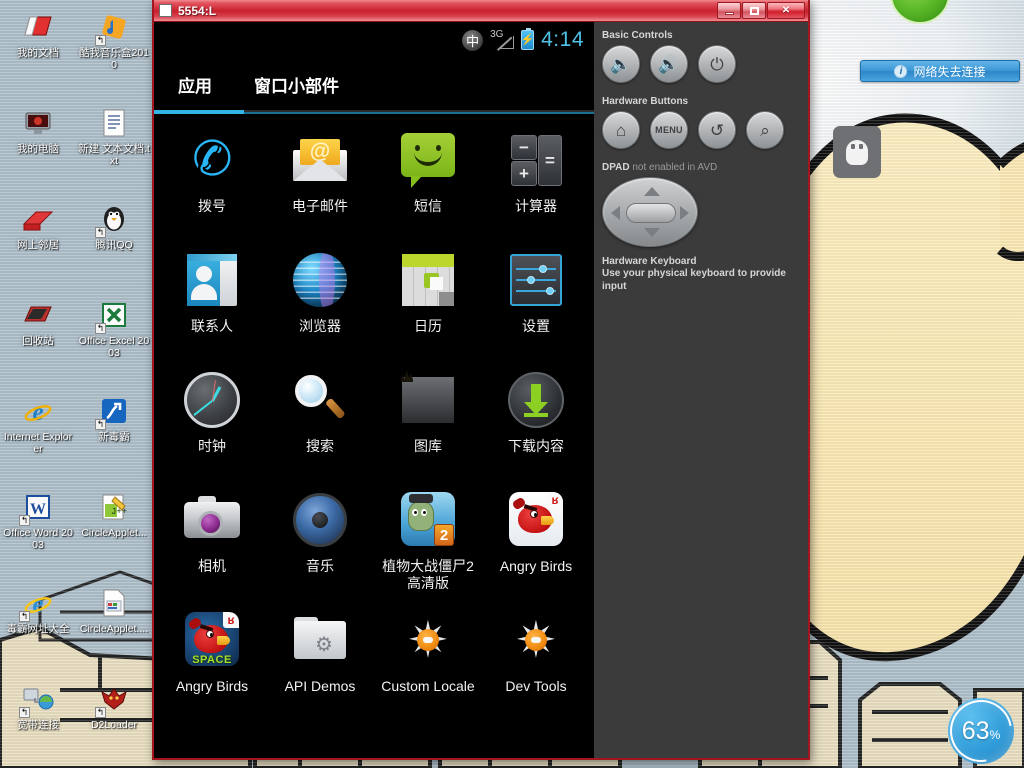  I want to click on dpad-right-icon, so click(684, 213).